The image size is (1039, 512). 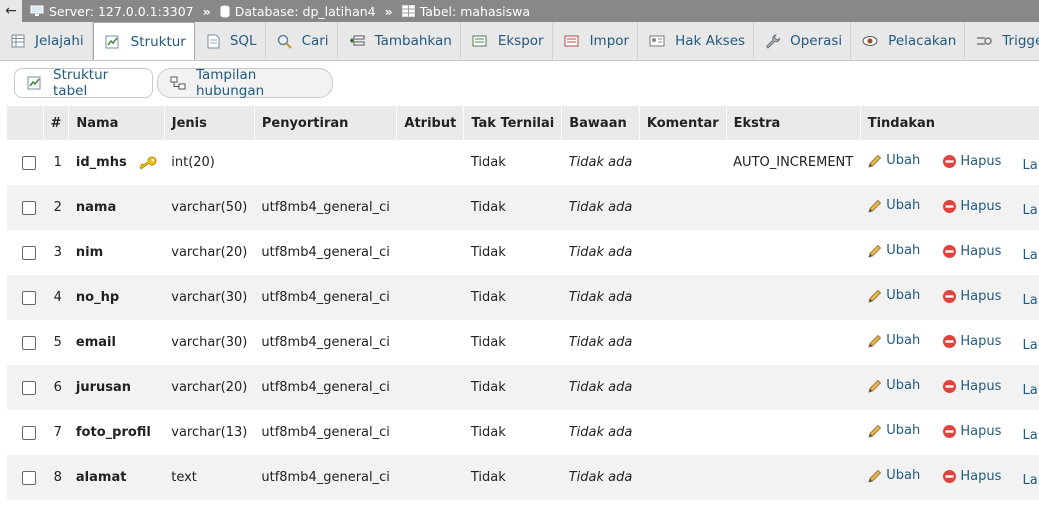 I want to click on header-collation: Penyortiran, so click(x=326, y=123).